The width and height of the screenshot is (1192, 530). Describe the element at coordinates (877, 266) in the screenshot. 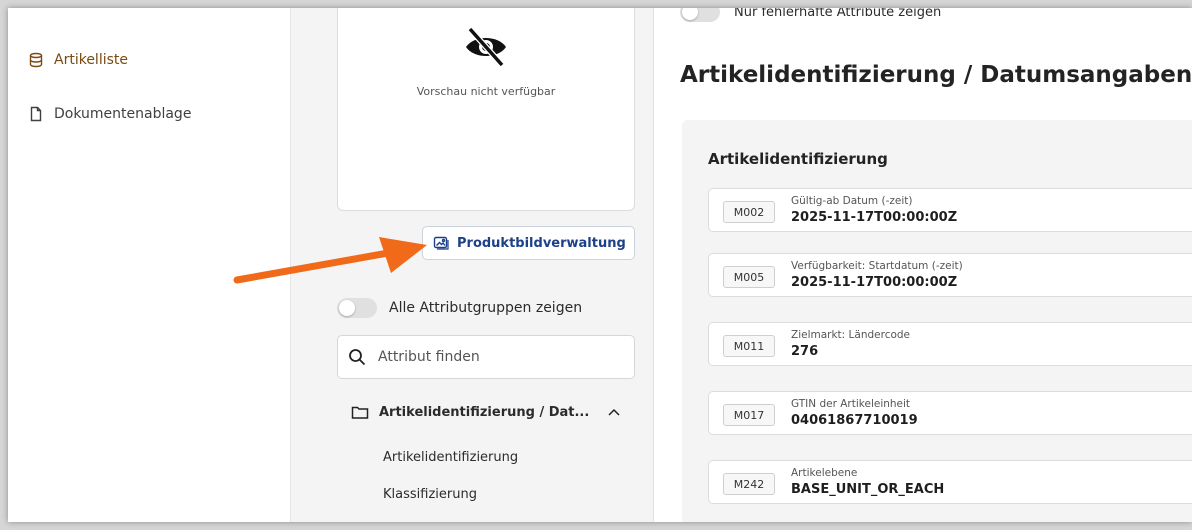

I see `attribute-label: Verfügbarkeit: Startdatum (-zeit)` at that location.